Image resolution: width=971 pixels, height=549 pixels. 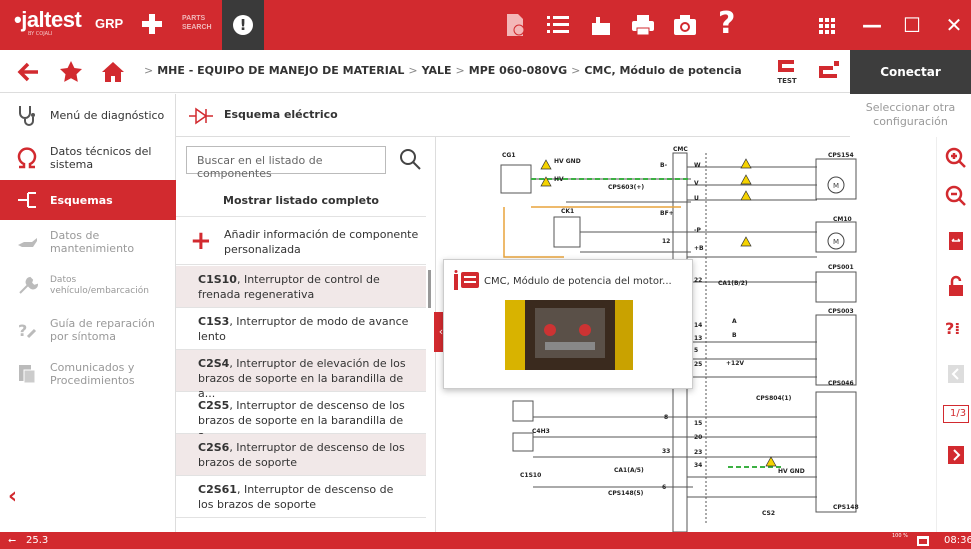 What do you see at coordinates (518, 70) in the screenshot?
I see `breadcrumb-item: MPE 060-080VG` at bounding box center [518, 70].